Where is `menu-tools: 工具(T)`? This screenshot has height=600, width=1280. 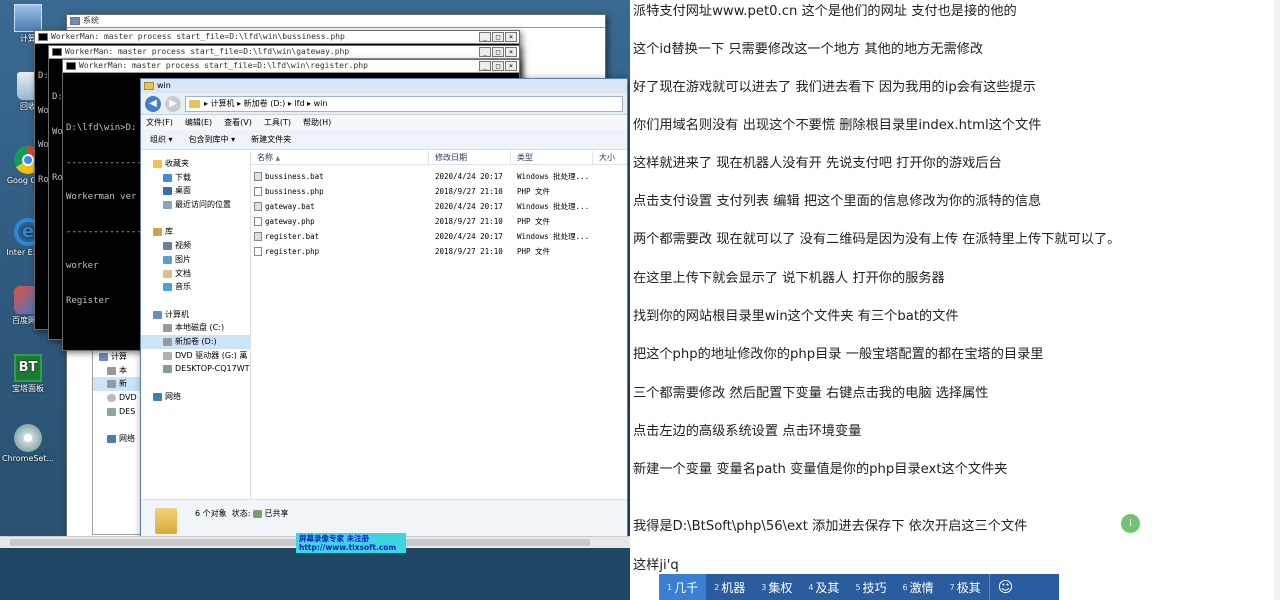
menu-tools: 工具(T) is located at coordinates (277, 122).